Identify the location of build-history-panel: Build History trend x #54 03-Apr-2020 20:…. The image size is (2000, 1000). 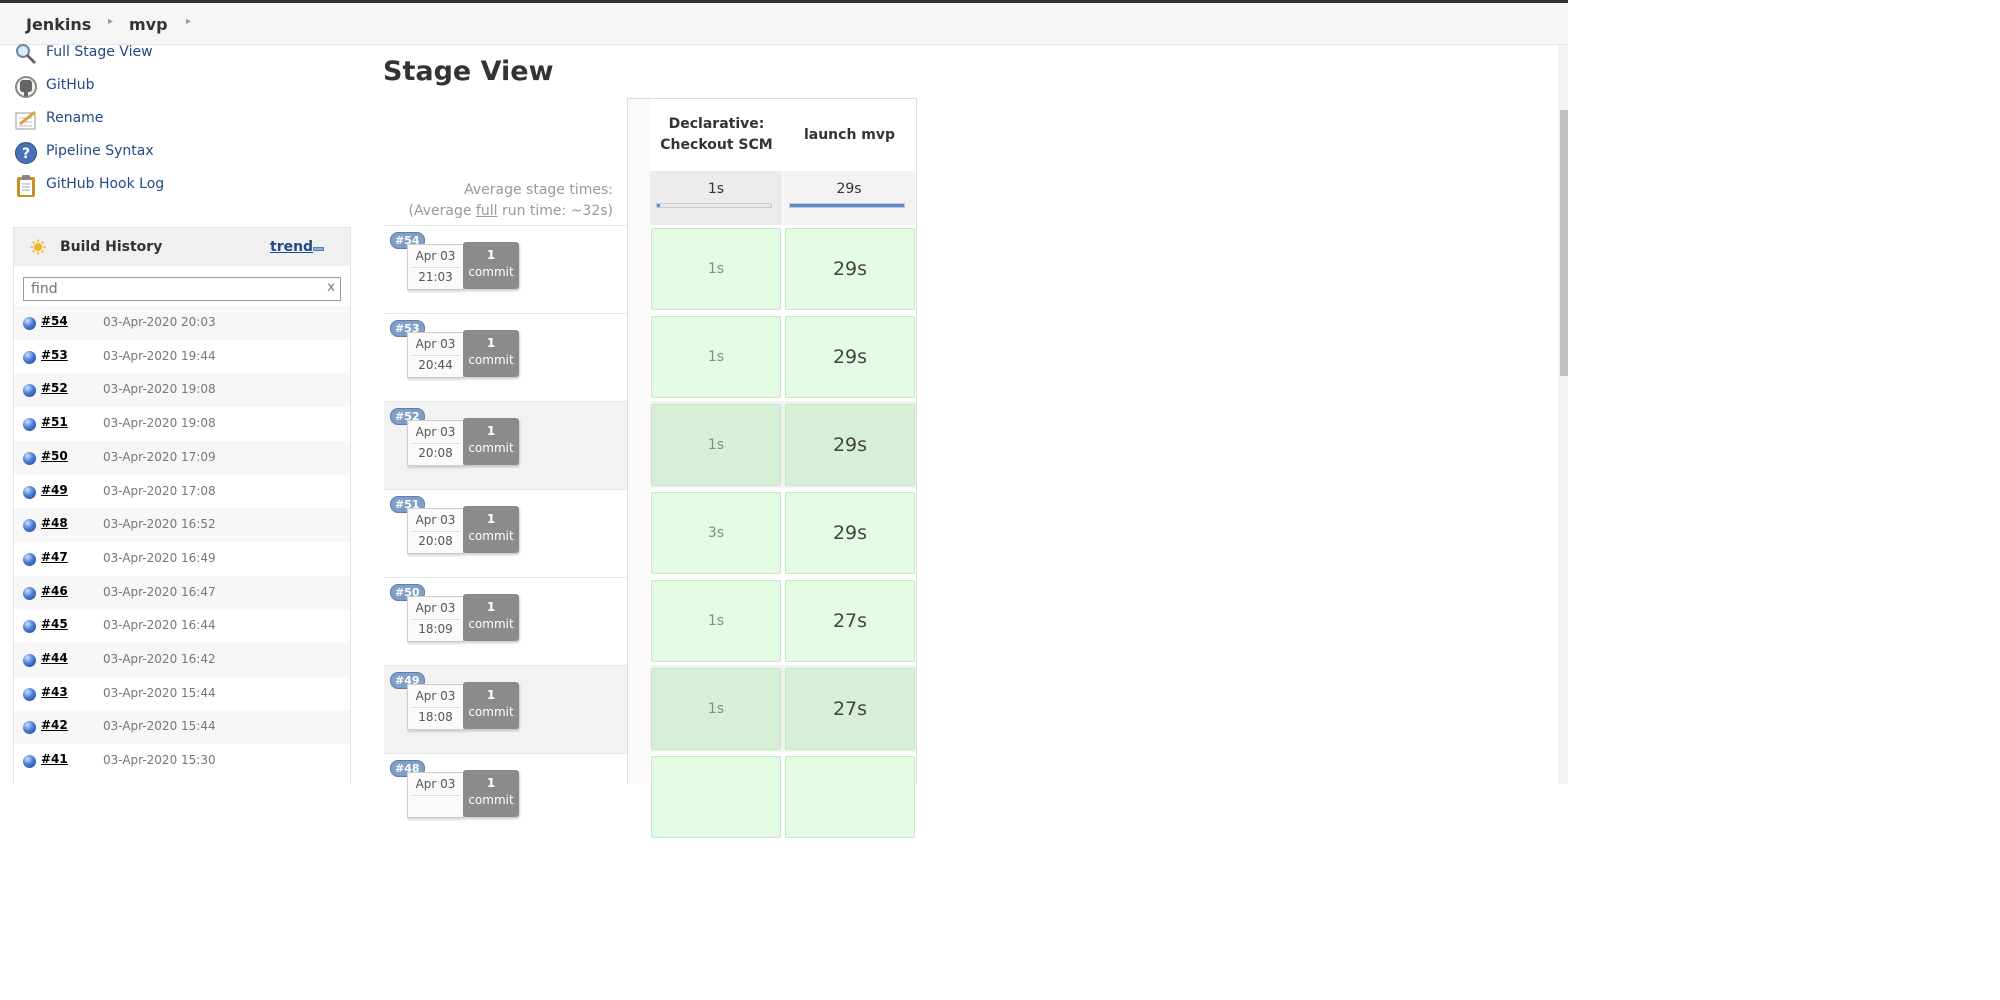
(182, 505).